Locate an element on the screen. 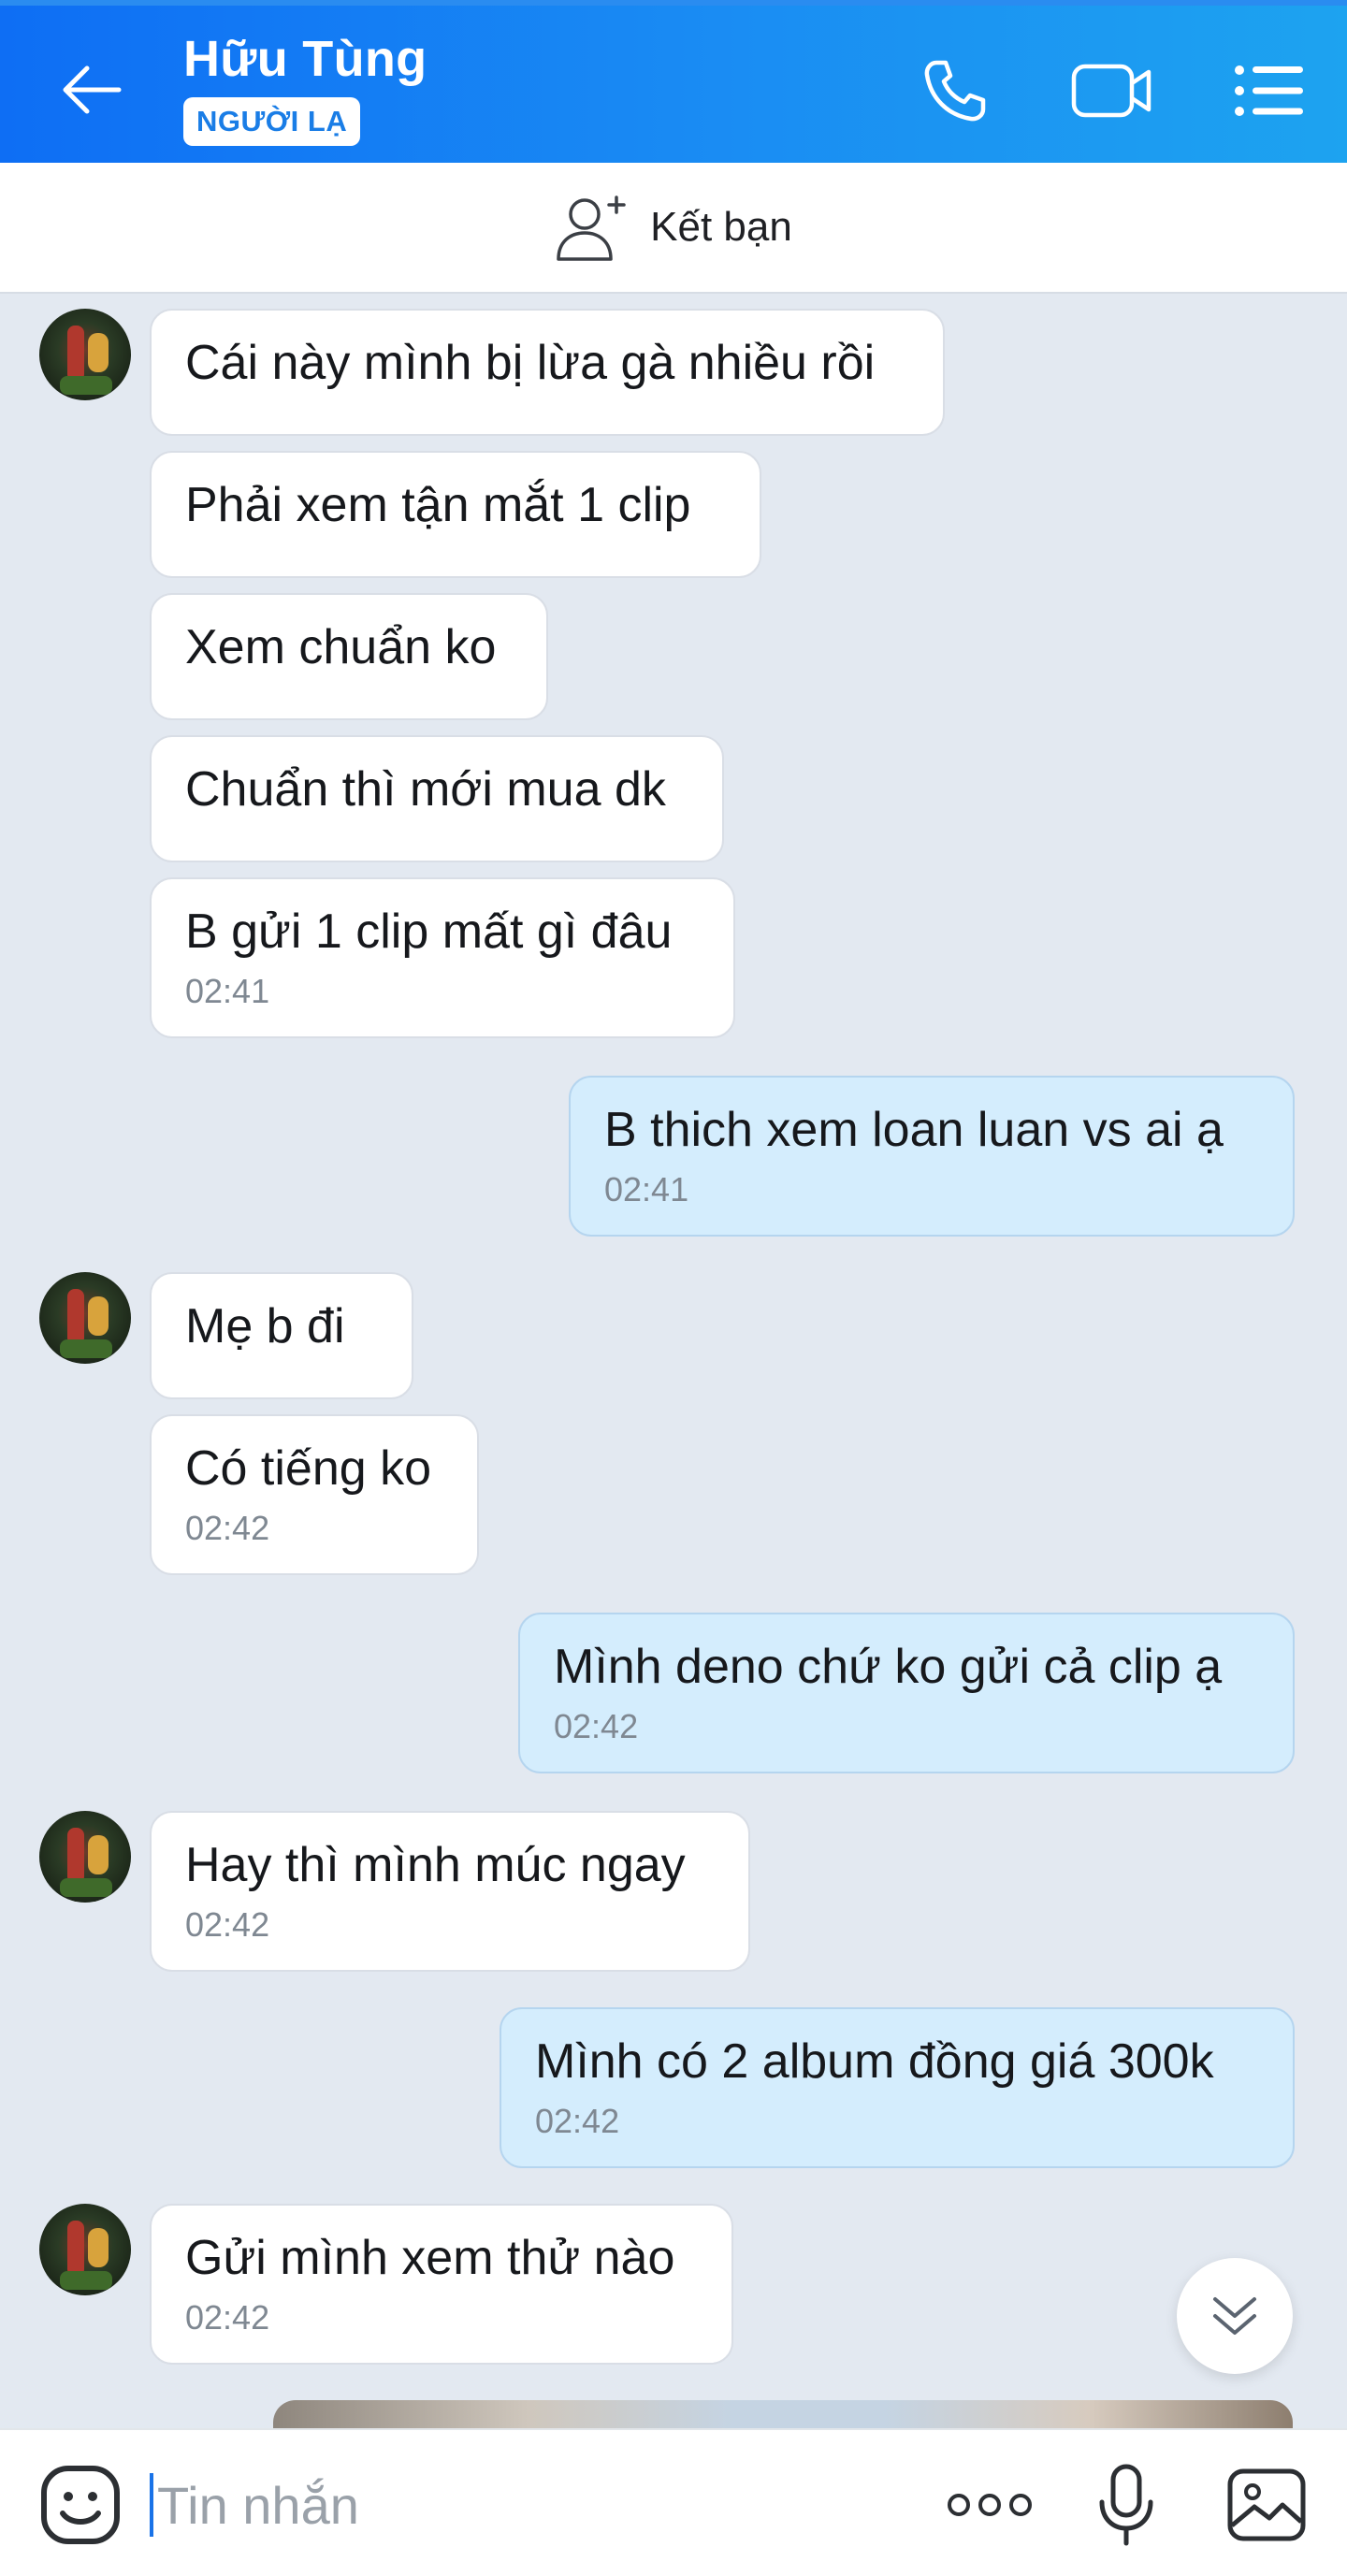 The image size is (1347, 2576). emoji-button is located at coordinates (80, 2505).